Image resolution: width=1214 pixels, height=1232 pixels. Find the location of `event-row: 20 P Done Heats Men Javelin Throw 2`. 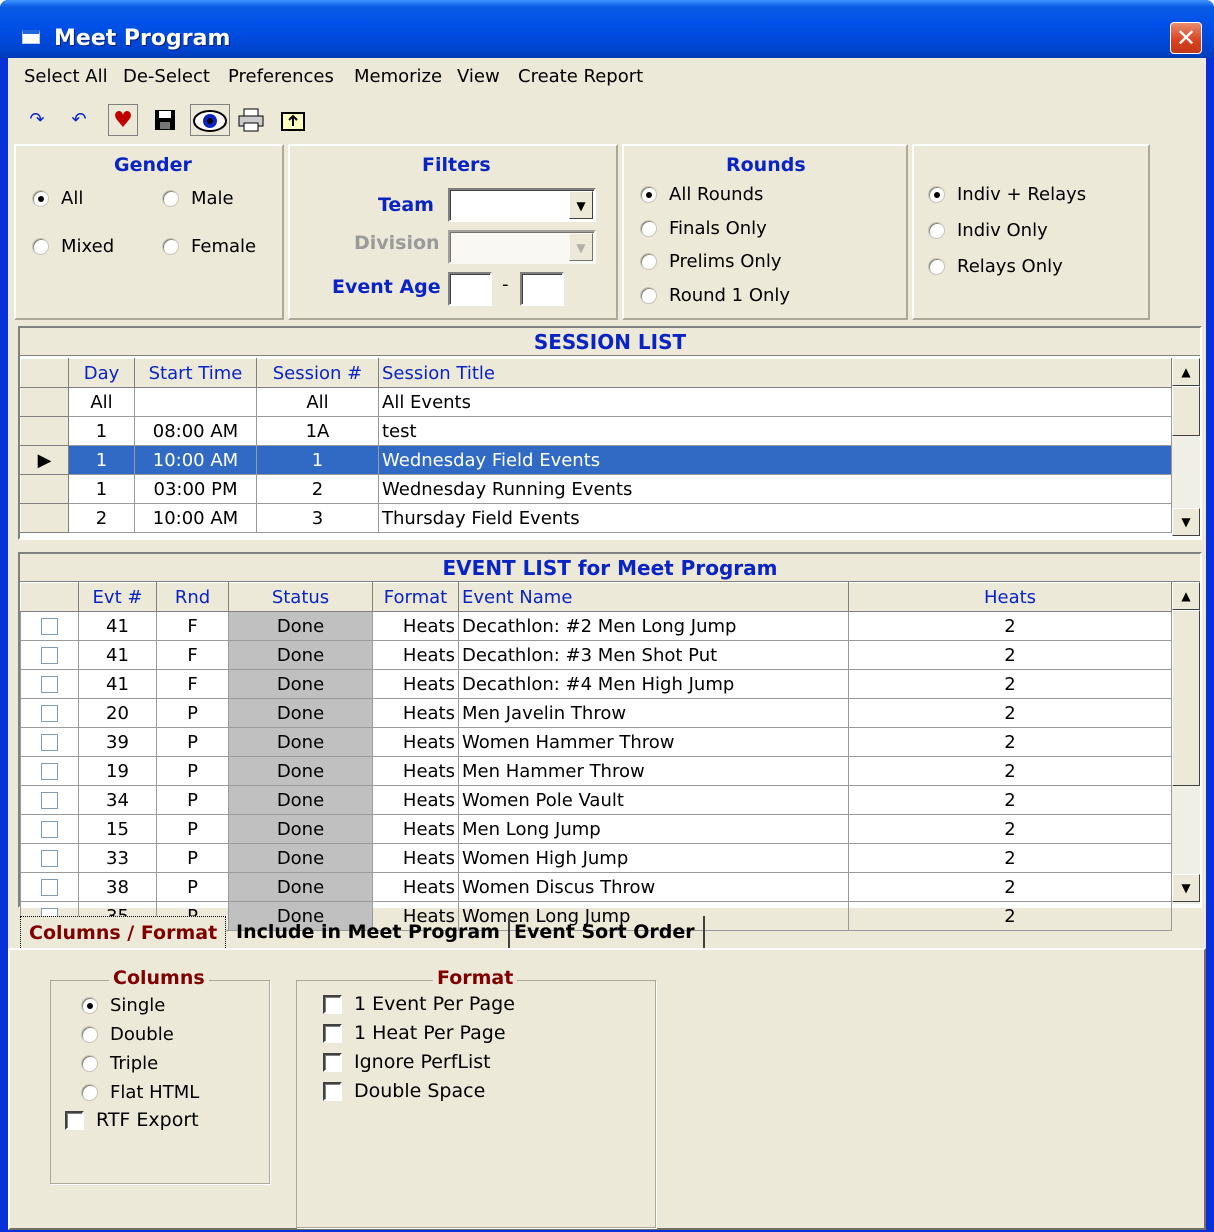

event-row: 20 P Done Heats Men Javelin Throw 2 is located at coordinates (596, 713).